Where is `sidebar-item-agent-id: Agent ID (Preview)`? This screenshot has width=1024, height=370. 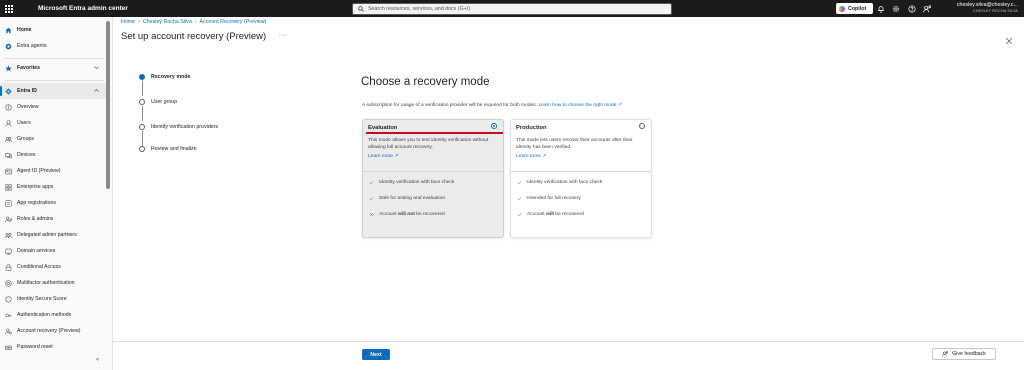
sidebar-item-agent-id: Agent ID (Preview) is located at coordinates (53, 171).